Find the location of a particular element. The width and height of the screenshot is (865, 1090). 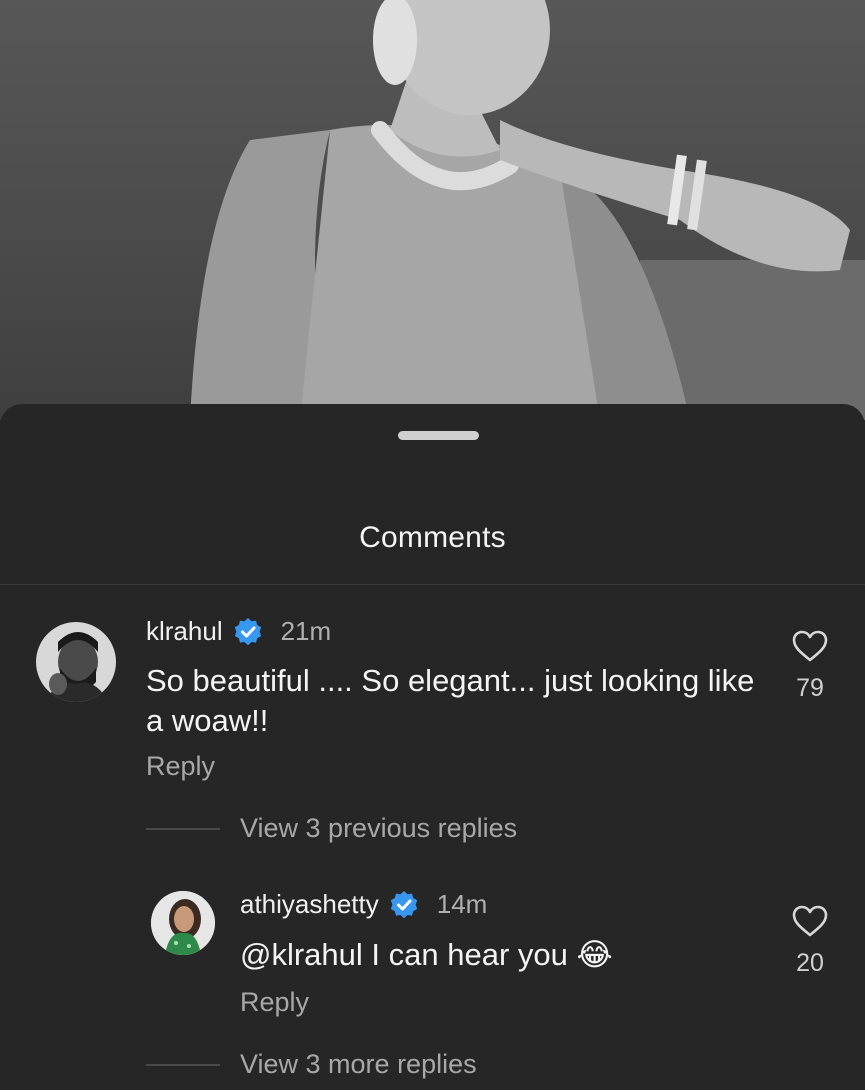

view-more-replies: View 3 more replies is located at coordinates (311, 1064).